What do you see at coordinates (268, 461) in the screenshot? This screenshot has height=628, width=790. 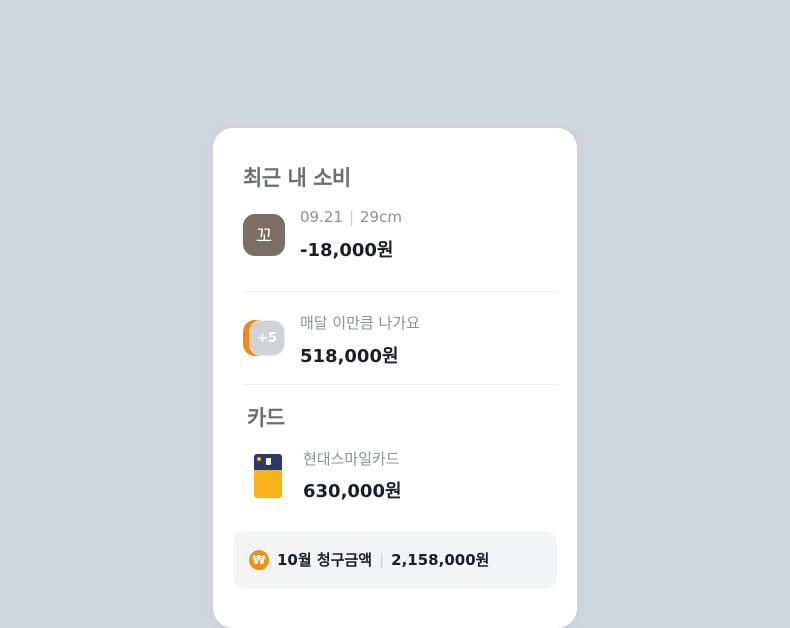 I see `card-chip` at bounding box center [268, 461].